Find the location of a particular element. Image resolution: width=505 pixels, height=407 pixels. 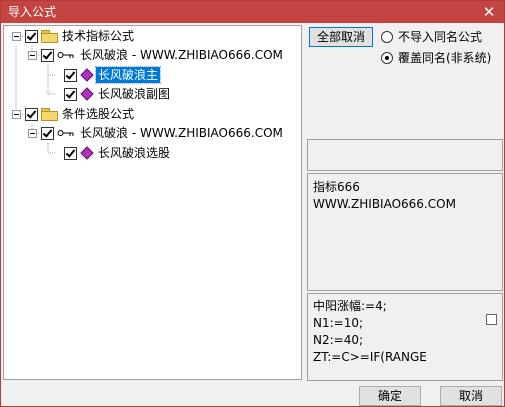

code-line: ZT:=C>=IF(RANGE is located at coordinates (370, 357).